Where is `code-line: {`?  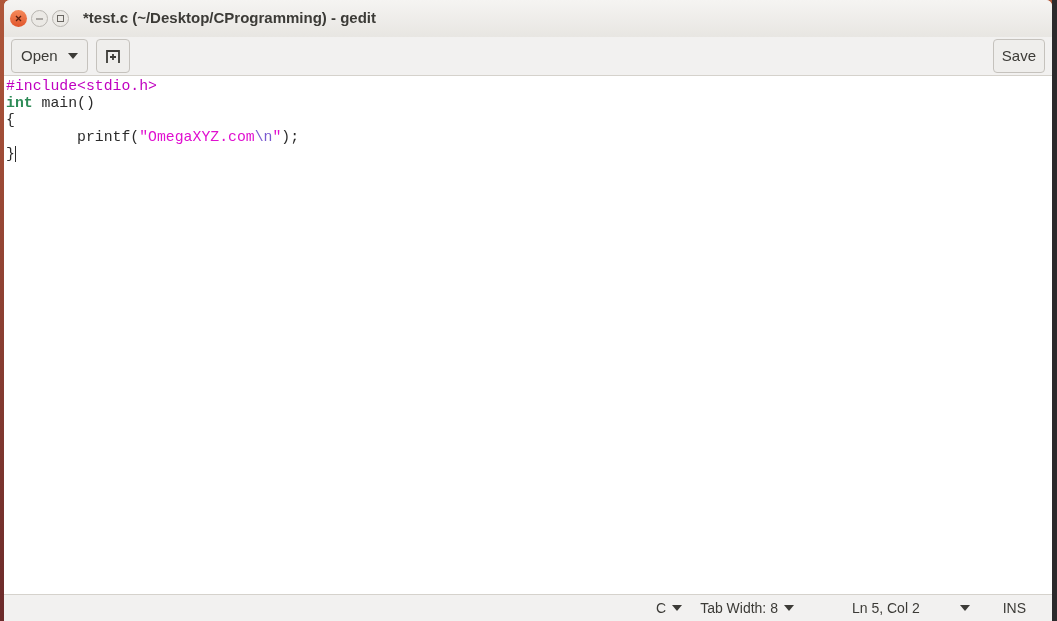 code-line: { is located at coordinates (10, 120).